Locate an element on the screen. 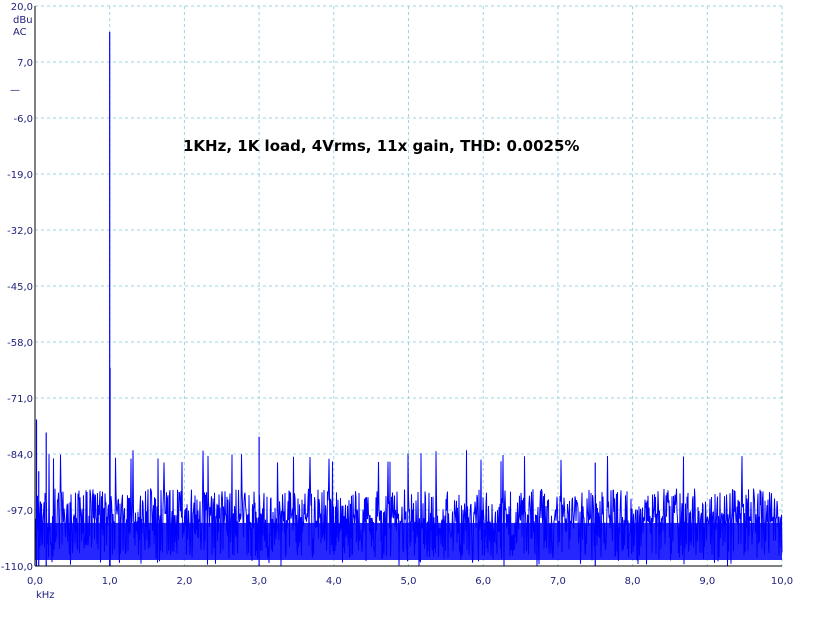 The height and width of the screenshot is (626, 824). y-unit-label: dBu is located at coordinates (23, 20).